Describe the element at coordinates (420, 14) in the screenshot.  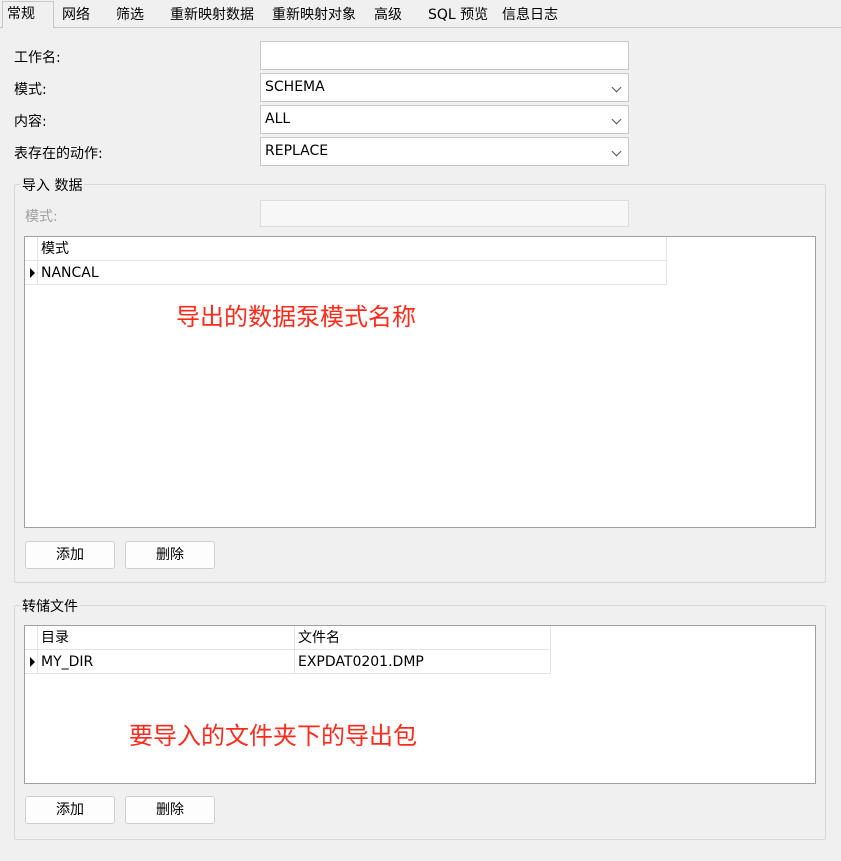
I see `tab-bar: 常规 网络 筛选 重新映射数据 重新映射对象 高级 SQL 预览 信息日志` at that location.